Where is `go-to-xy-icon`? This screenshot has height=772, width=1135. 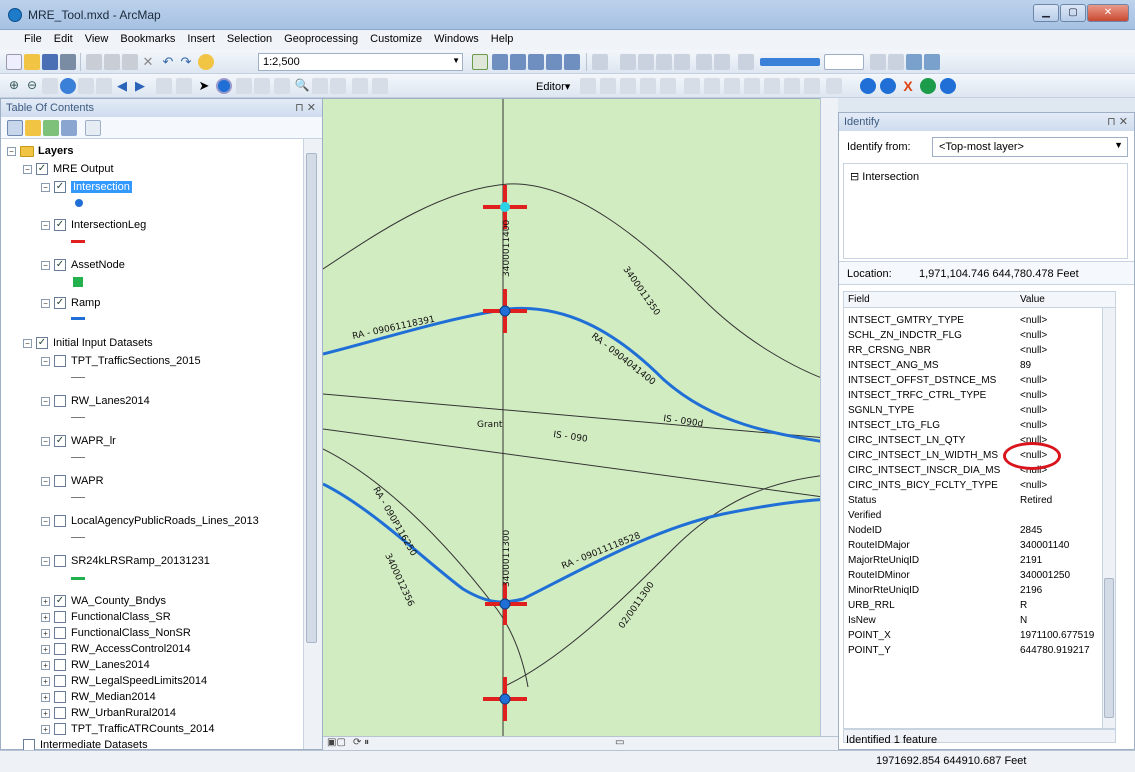 go-to-xy-icon is located at coordinates (338, 86).